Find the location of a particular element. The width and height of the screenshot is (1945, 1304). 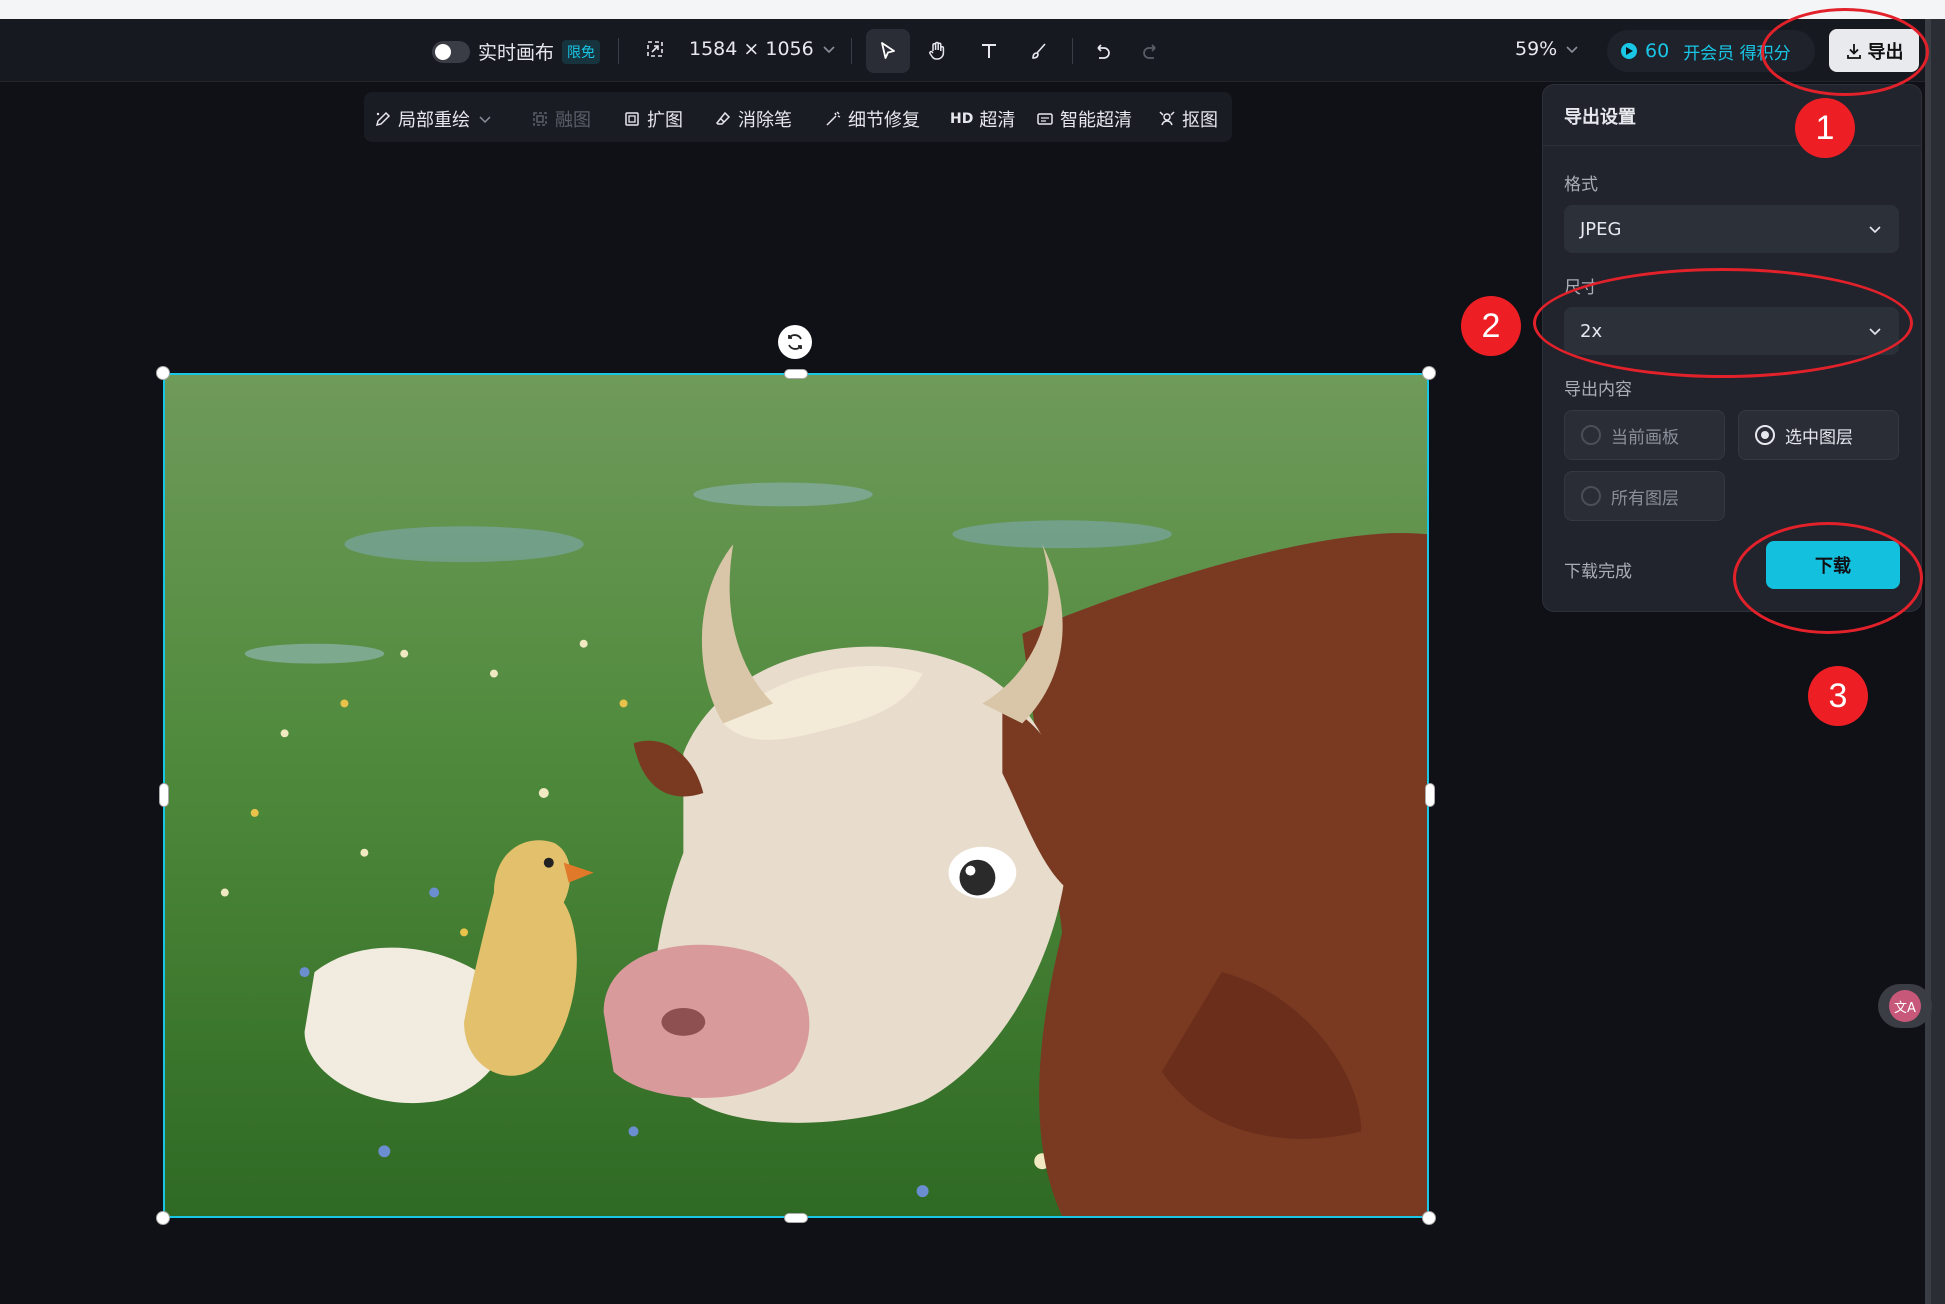

smart-hd-tool: 智能超清 is located at coordinates (1084, 119).